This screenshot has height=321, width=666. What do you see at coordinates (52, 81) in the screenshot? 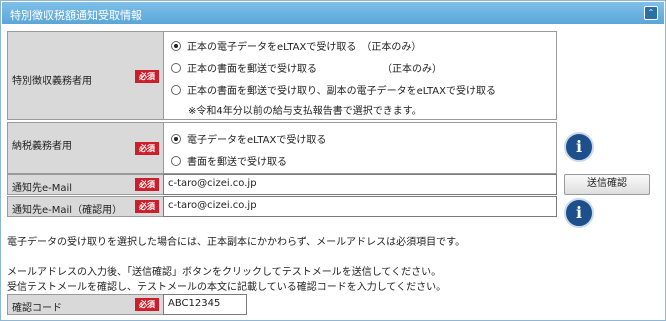
I see `obligor-label: 特別徴収義務者用` at bounding box center [52, 81].